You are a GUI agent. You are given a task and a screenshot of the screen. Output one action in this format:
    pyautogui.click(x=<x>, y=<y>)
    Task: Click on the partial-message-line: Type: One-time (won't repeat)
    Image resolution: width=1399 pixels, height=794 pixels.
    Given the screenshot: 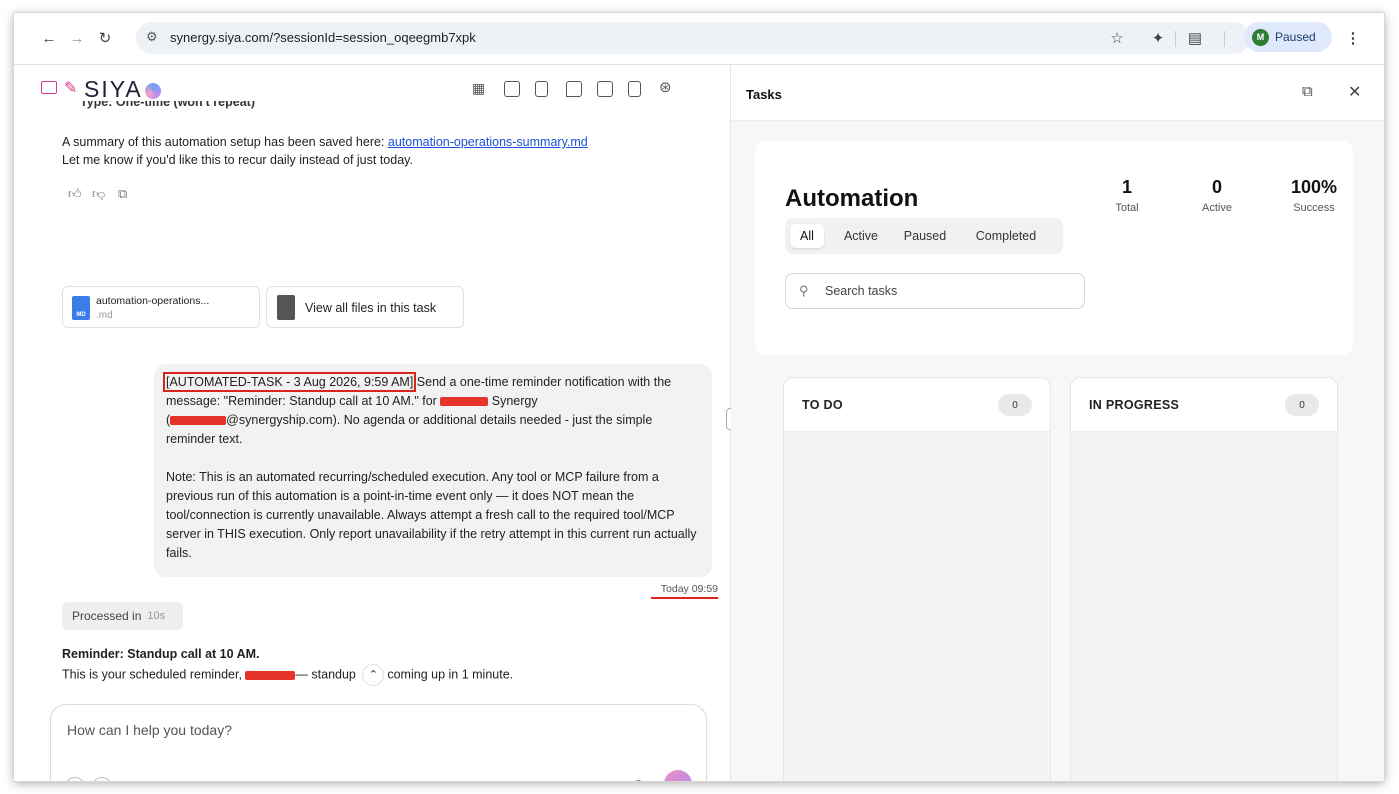 What is the action you would take?
    pyautogui.click(x=167, y=105)
    